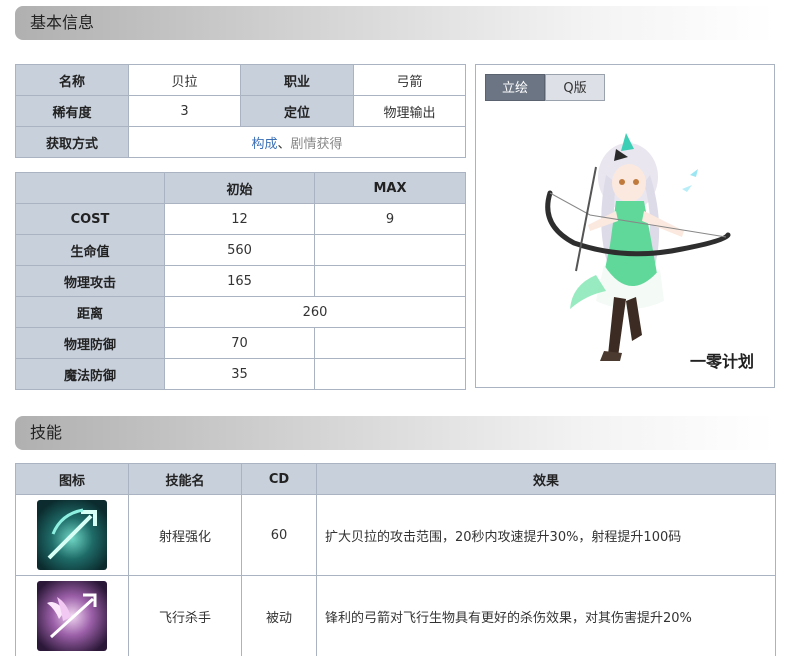  What do you see at coordinates (62, 22) in the screenshot?
I see `section-title-basic-info: 基本信息` at bounding box center [62, 22].